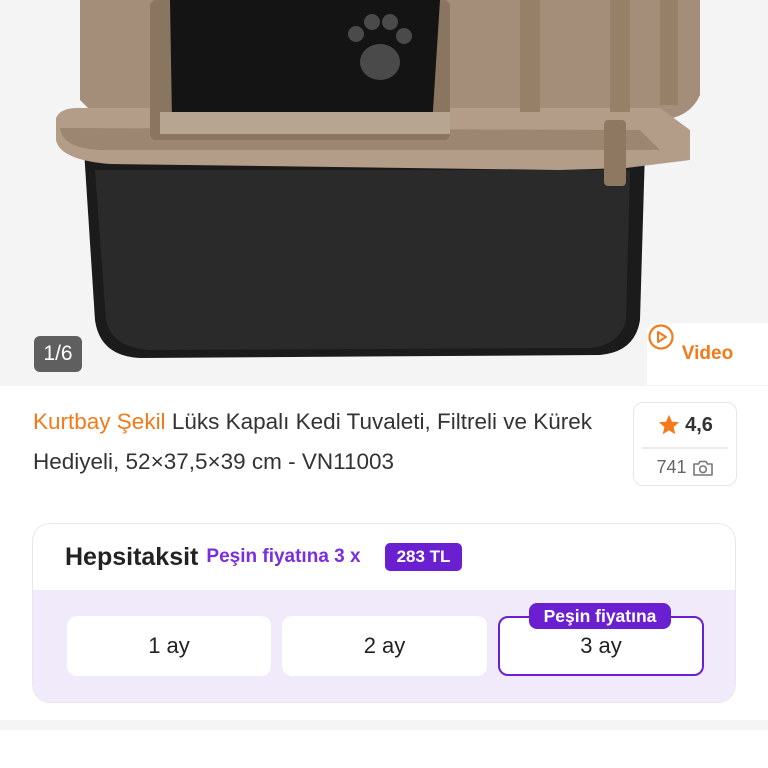 The image size is (768, 768). I want to click on installment-option-1: 1 ay, so click(169, 646).